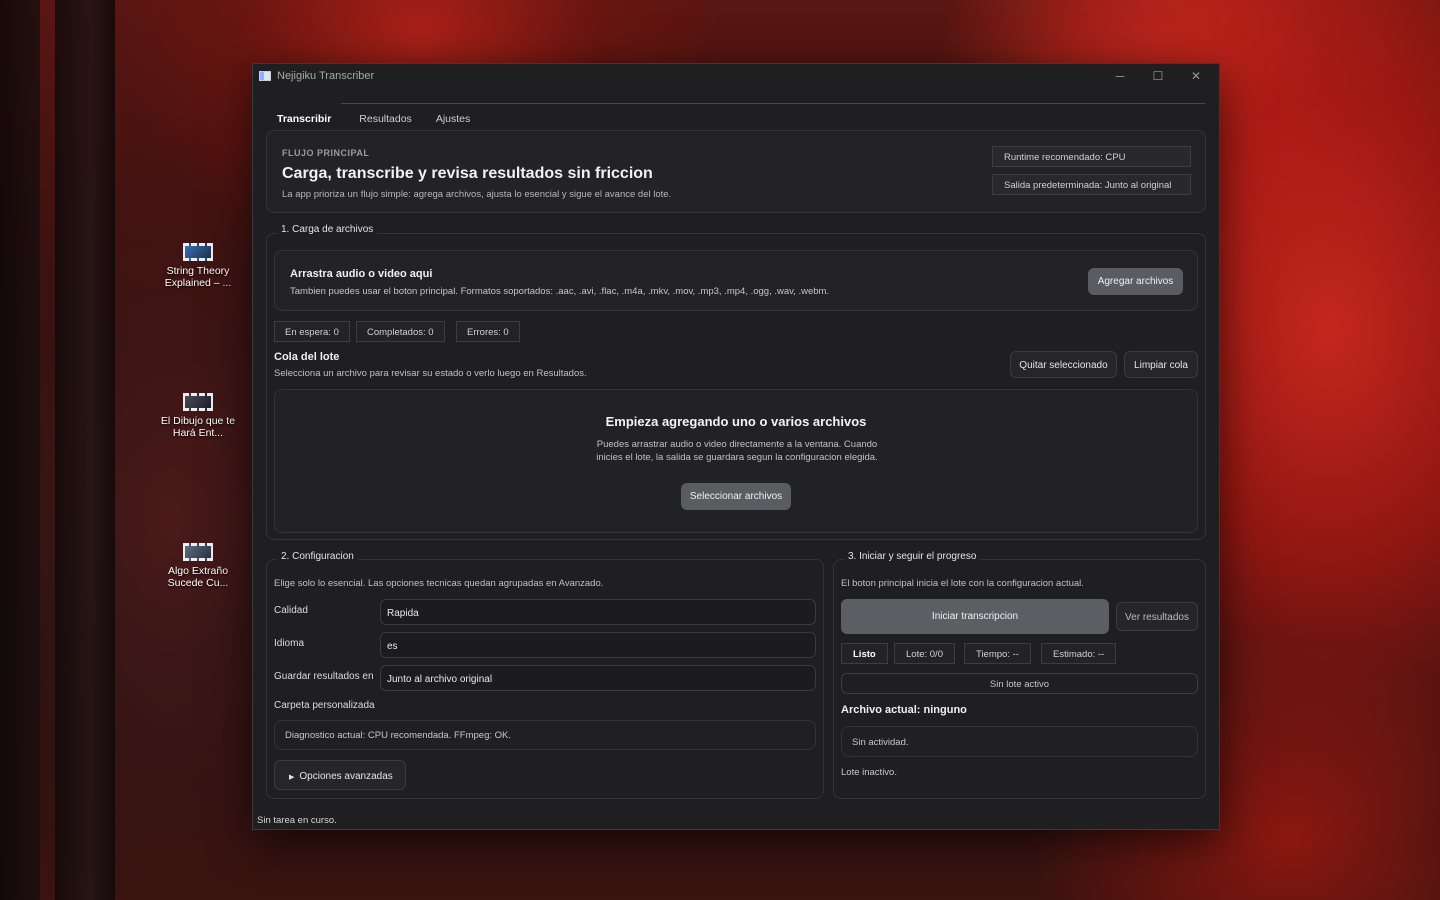 The width and height of the screenshot is (1440, 900). What do you see at coordinates (773, 103) in the screenshot?
I see `tab-divider` at bounding box center [773, 103].